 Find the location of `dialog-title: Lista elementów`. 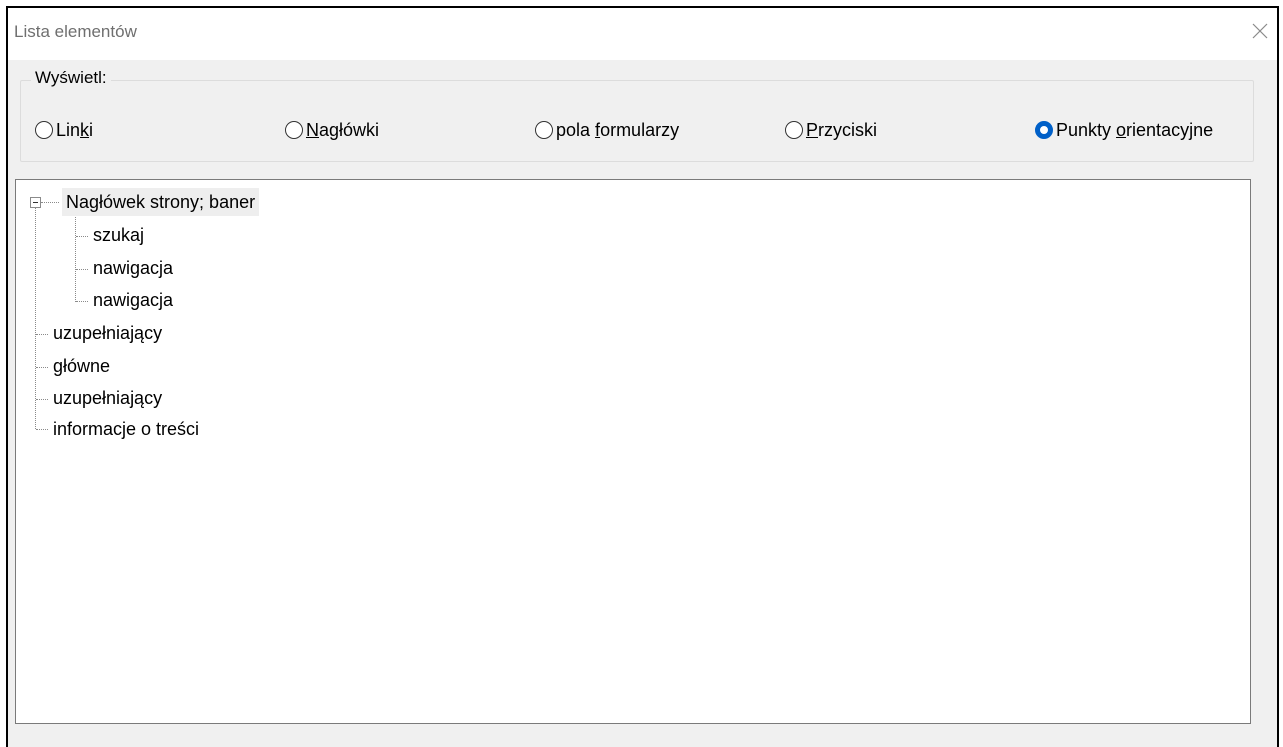

dialog-title: Lista elementów is located at coordinates (75, 31).